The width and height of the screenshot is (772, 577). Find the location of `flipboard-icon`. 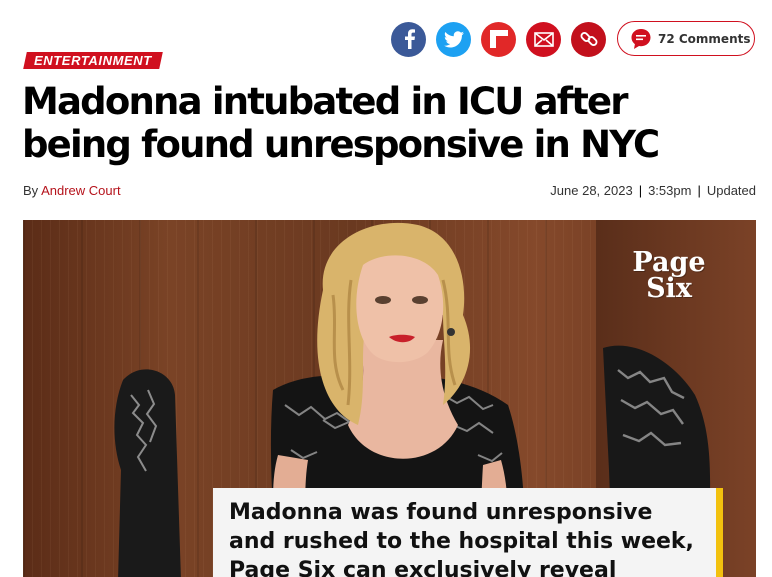

flipboard-icon is located at coordinates (498, 39).